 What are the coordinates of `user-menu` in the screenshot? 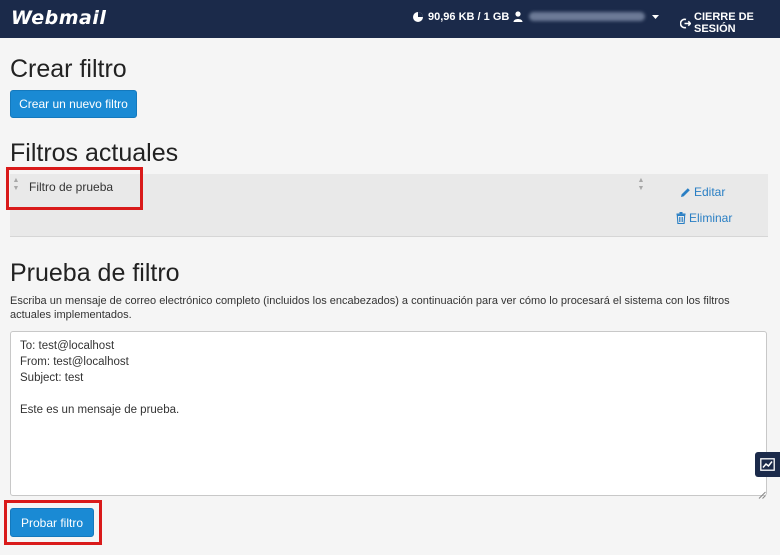 It's located at (586, 16).